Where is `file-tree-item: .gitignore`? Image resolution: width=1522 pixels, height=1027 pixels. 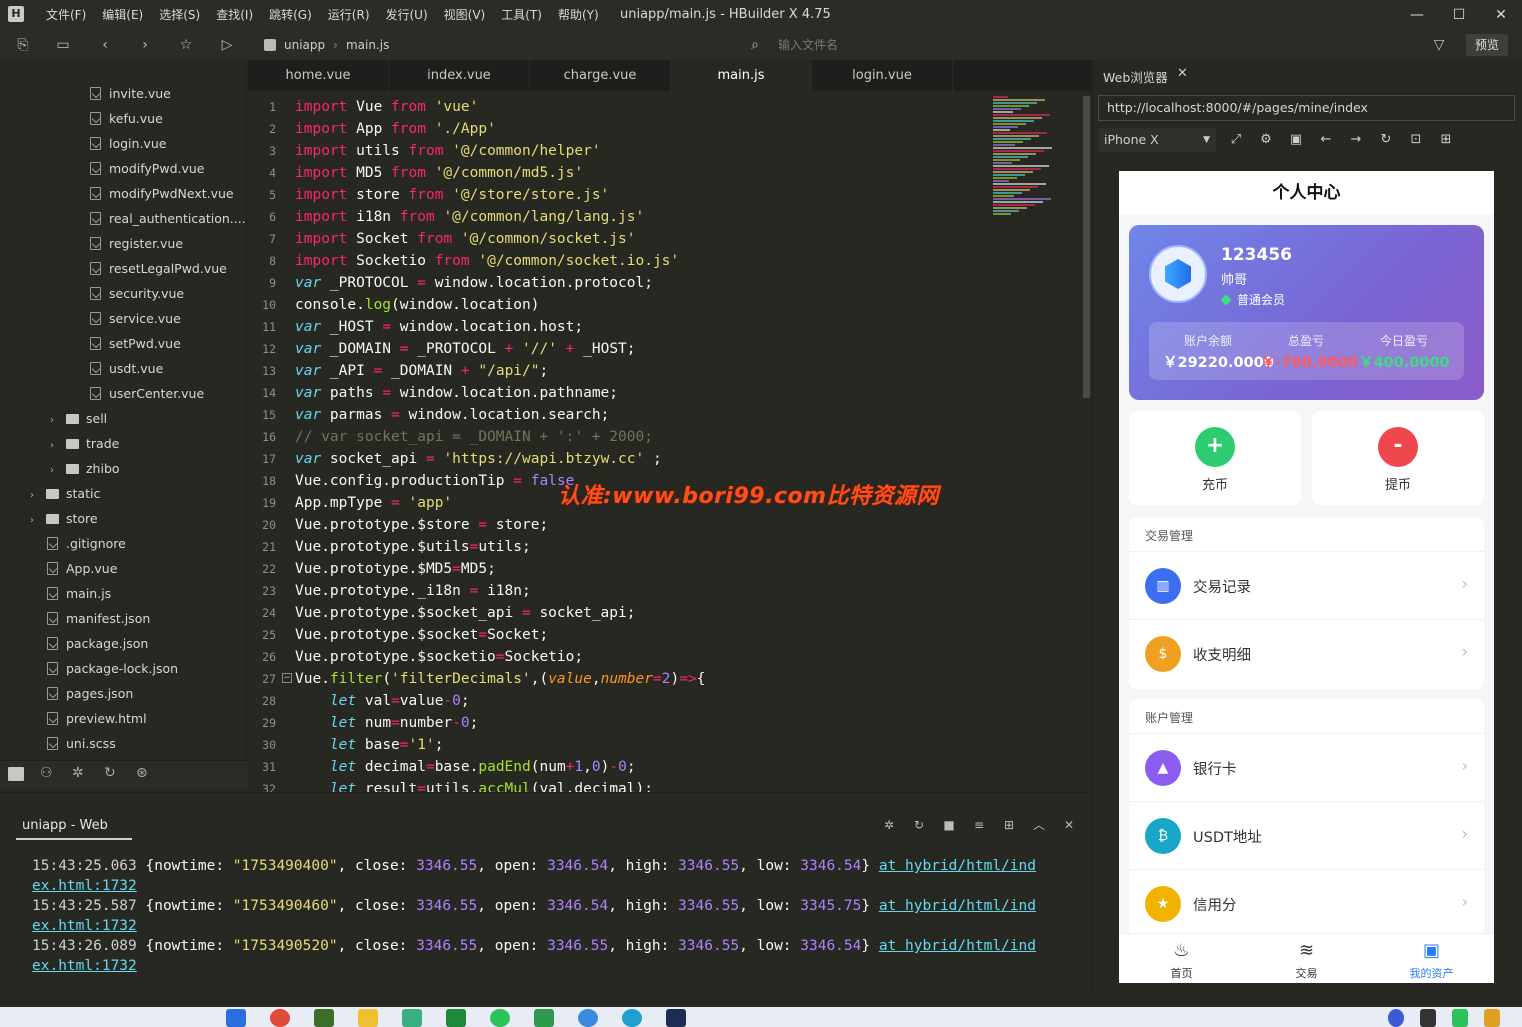 file-tree-item: .gitignore is located at coordinates (86, 543).